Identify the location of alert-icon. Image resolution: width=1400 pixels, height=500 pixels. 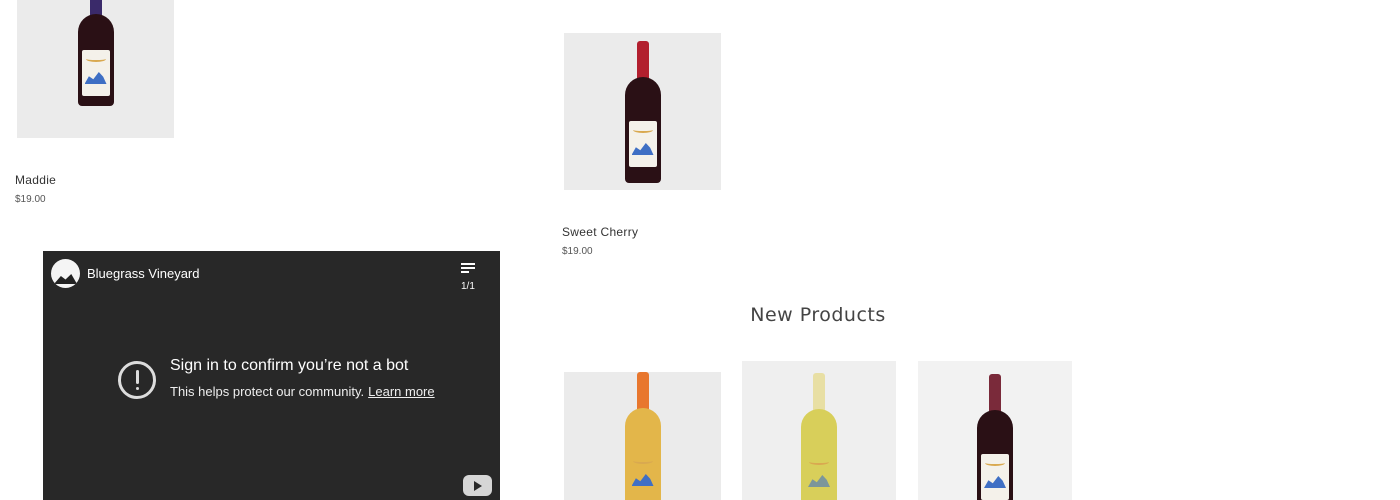
(137, 380).